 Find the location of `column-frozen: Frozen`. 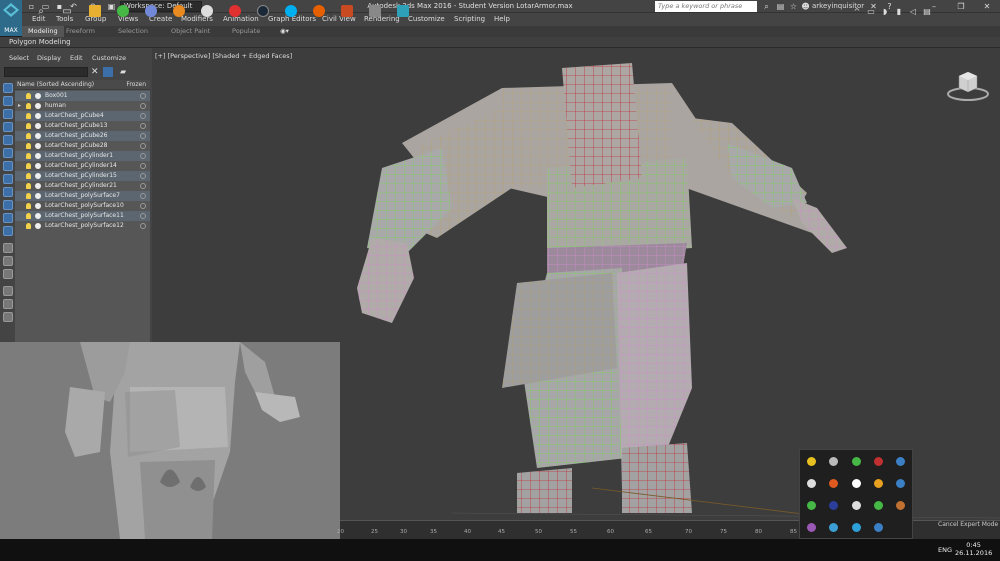

column-frozen: Frozen is located at coordinates (136, 85).